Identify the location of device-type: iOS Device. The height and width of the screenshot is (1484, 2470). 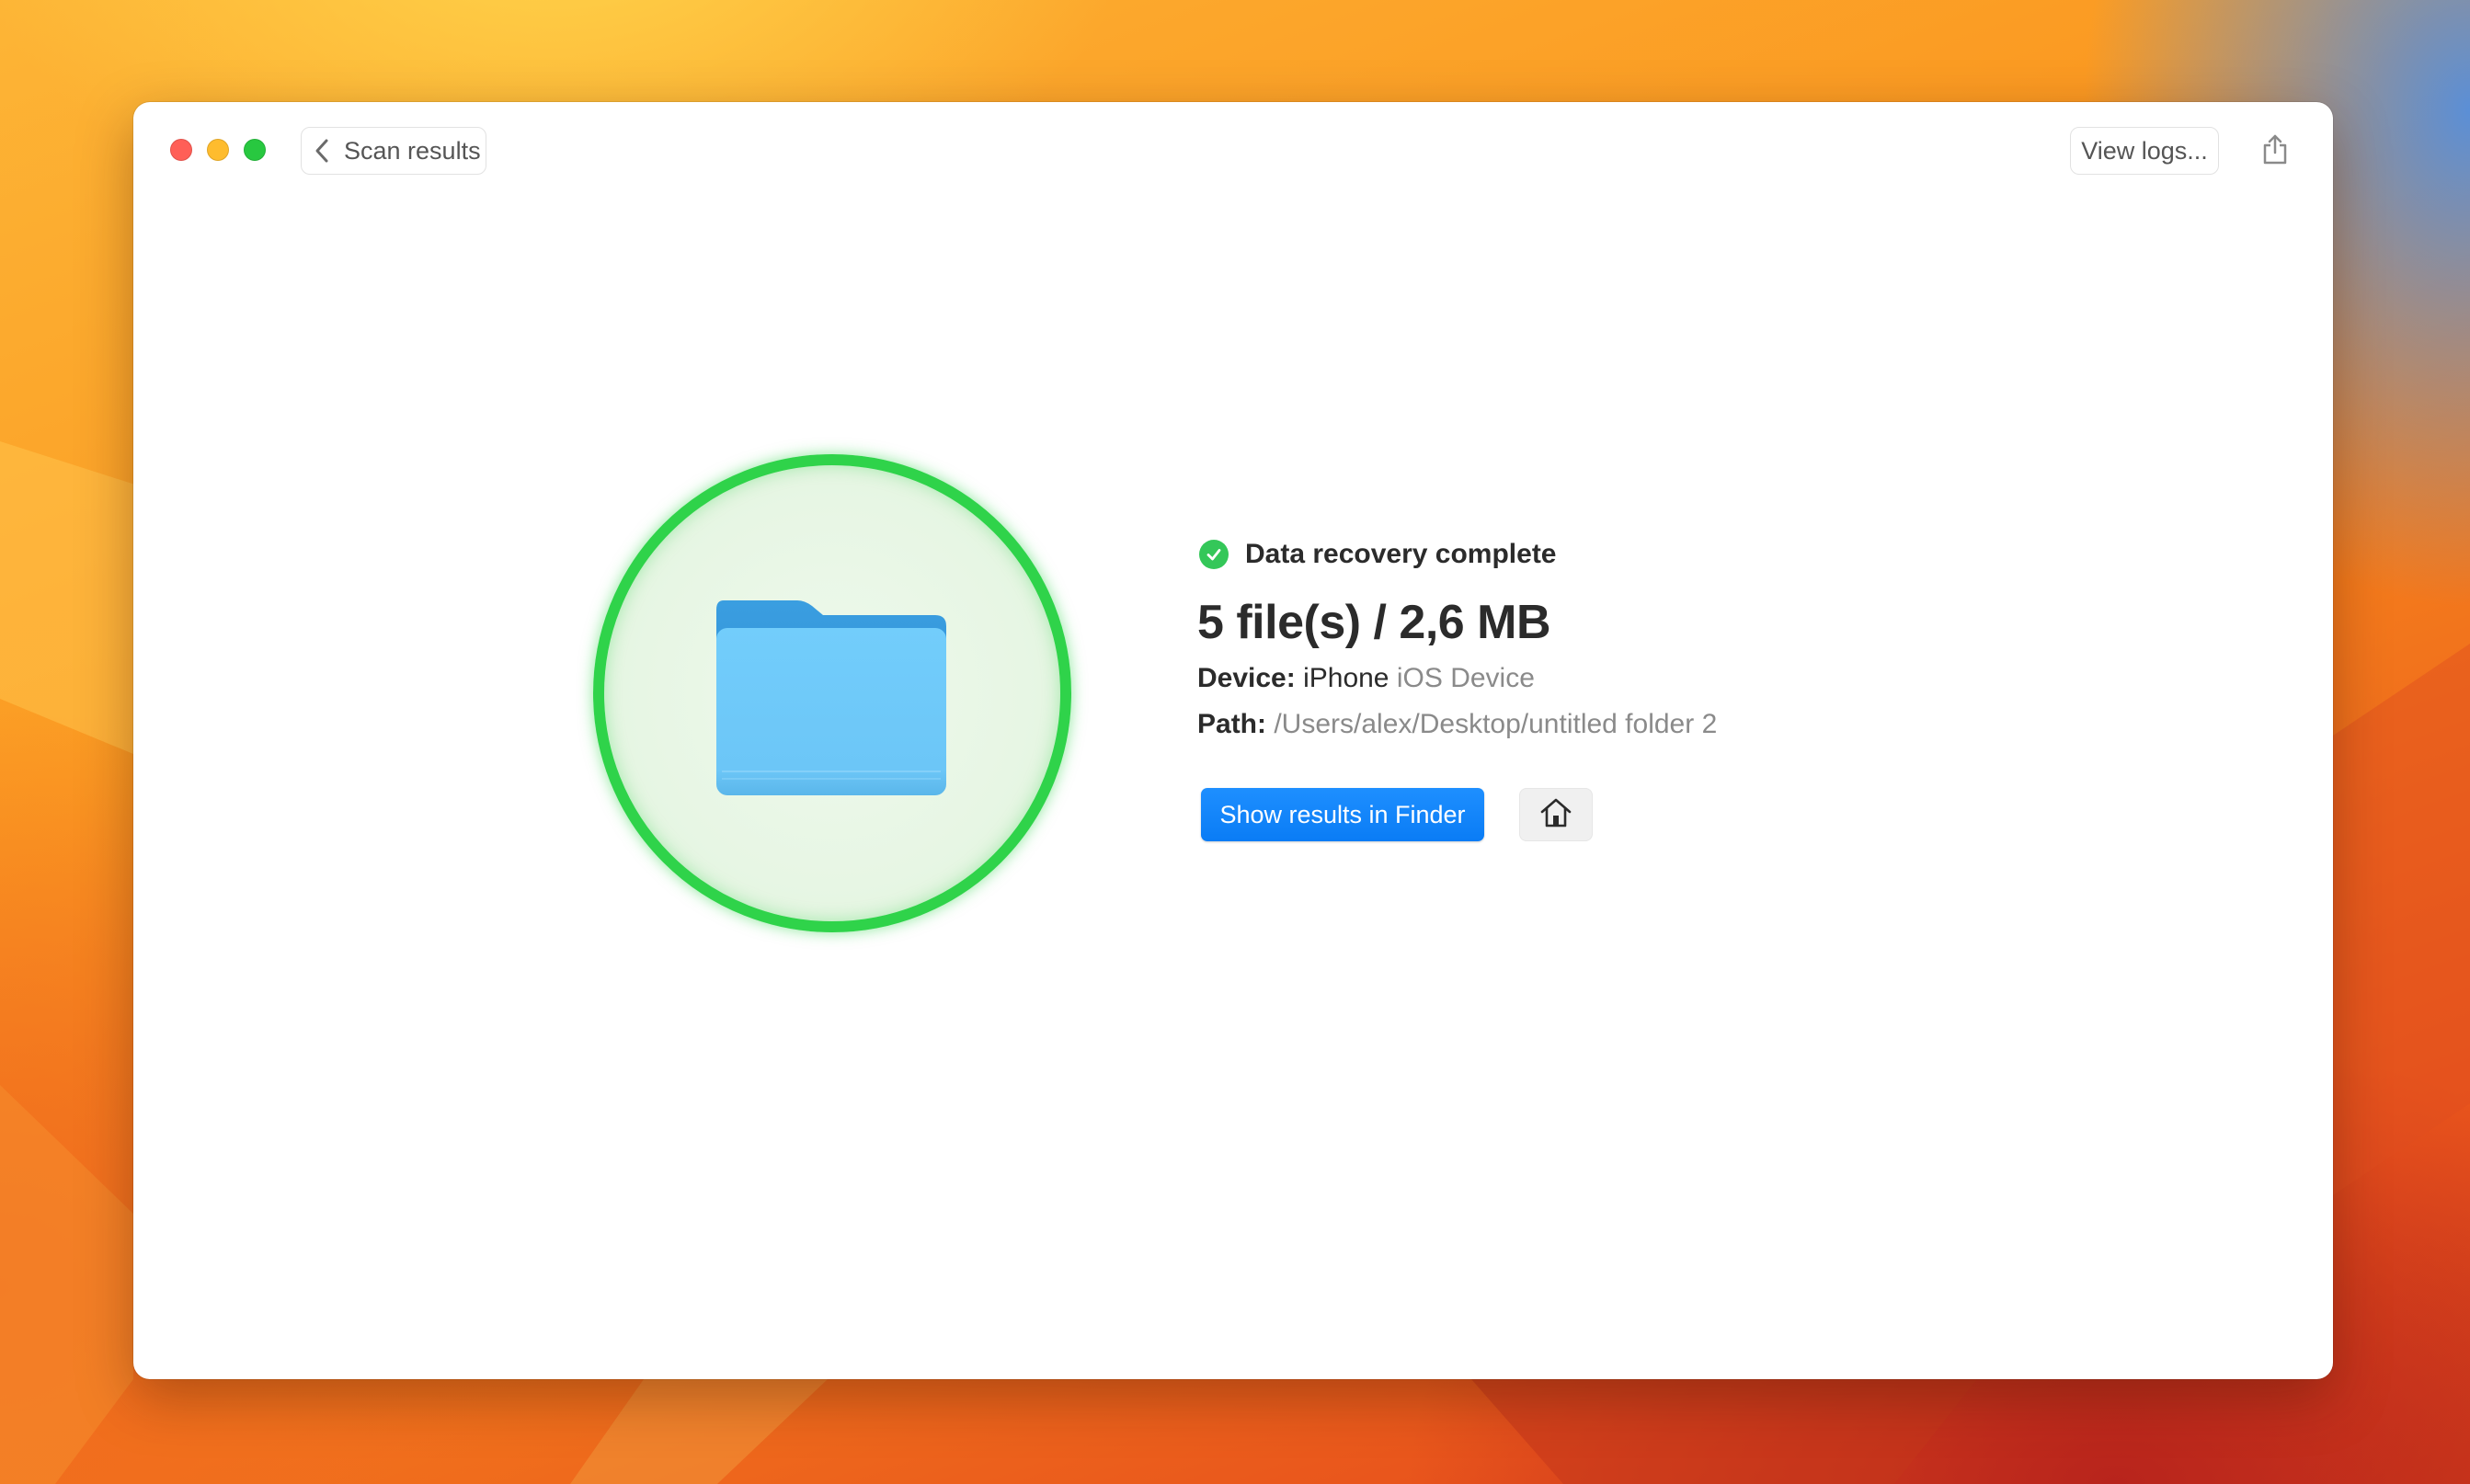
(1465, 678).